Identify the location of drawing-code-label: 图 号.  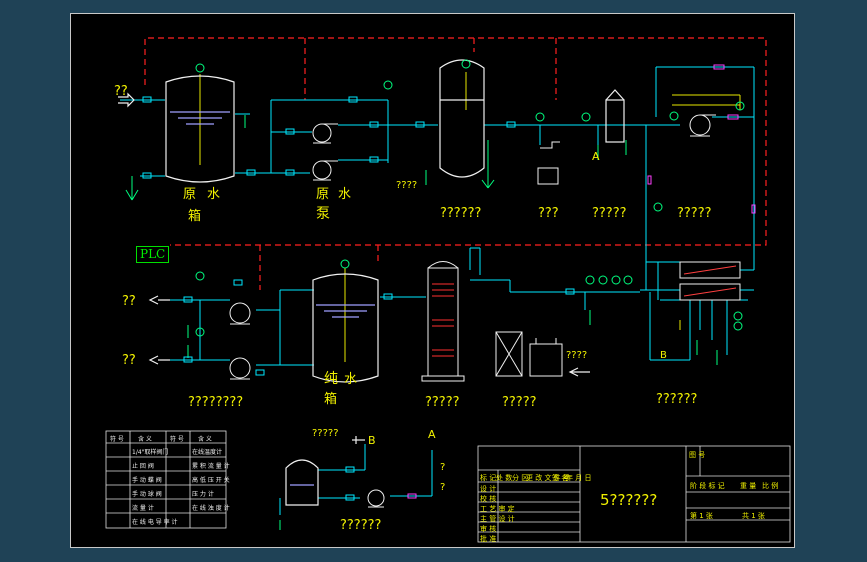
(697, 455).